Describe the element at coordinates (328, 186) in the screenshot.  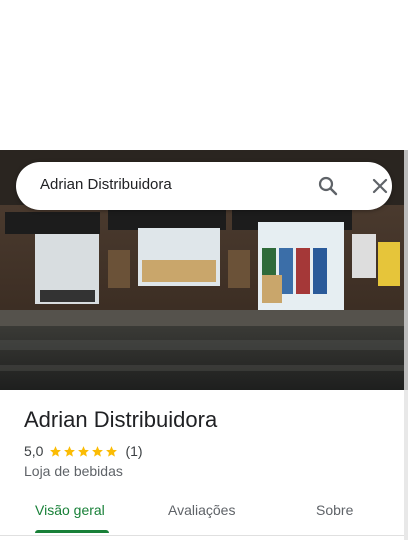
I see `search-icon` at that location.